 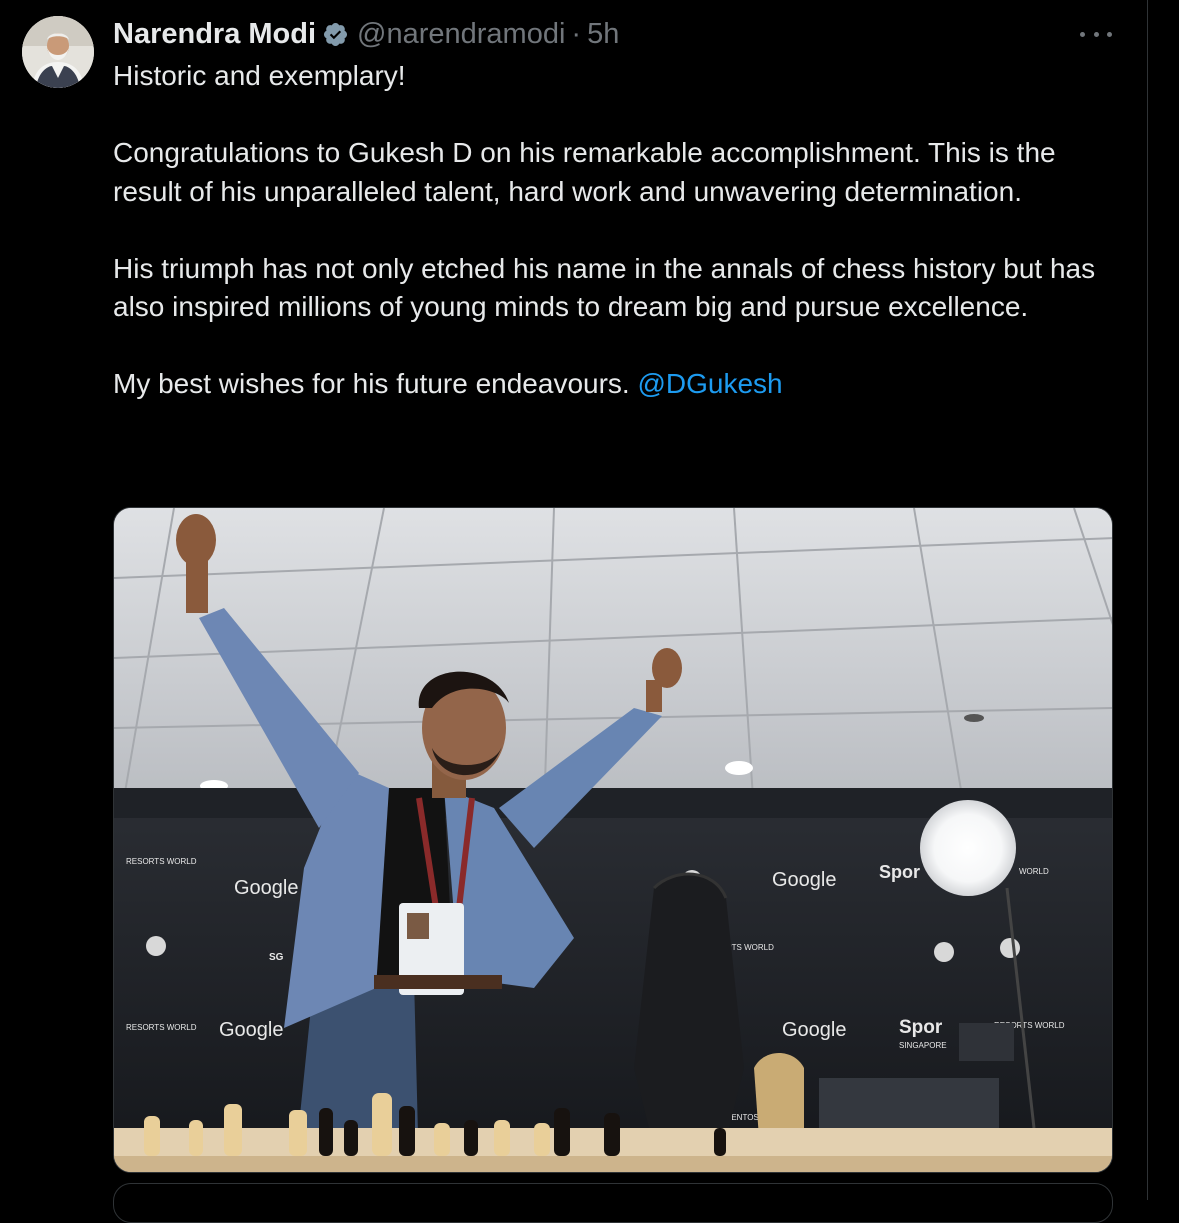 I want to click on sponsor-google-4: Google, so click(x=814, y=1030).